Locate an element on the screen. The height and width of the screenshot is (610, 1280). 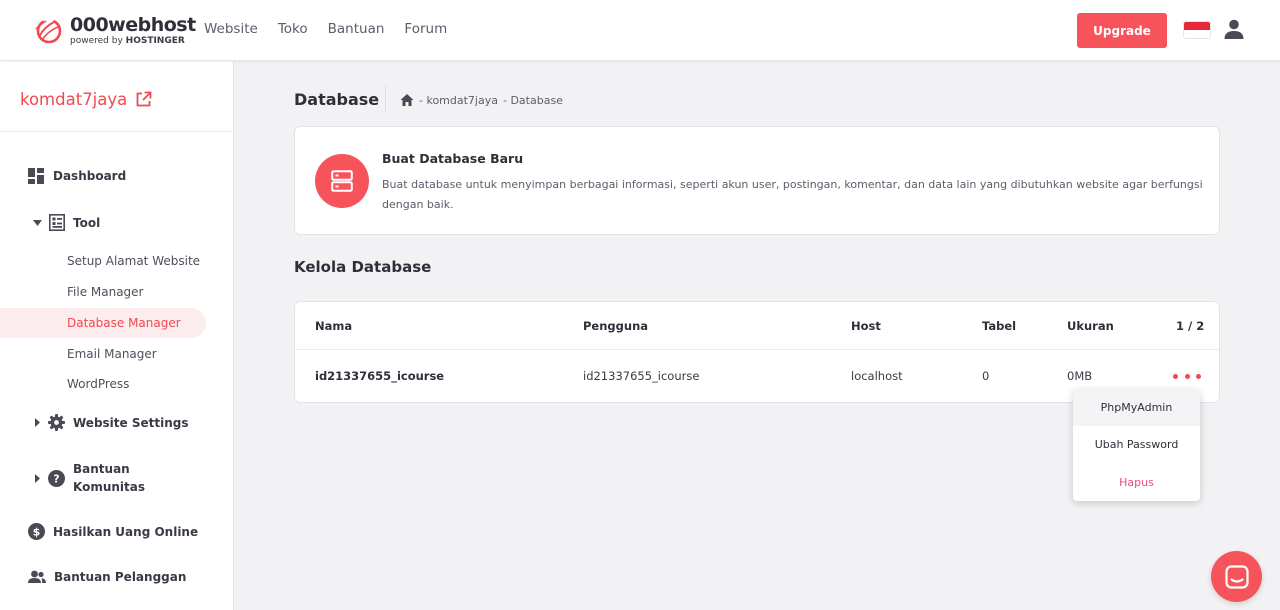
sidebar-item-hasilkan-uang-online: $ Hasilkan Uang Online is located at coordinates (113, 531).